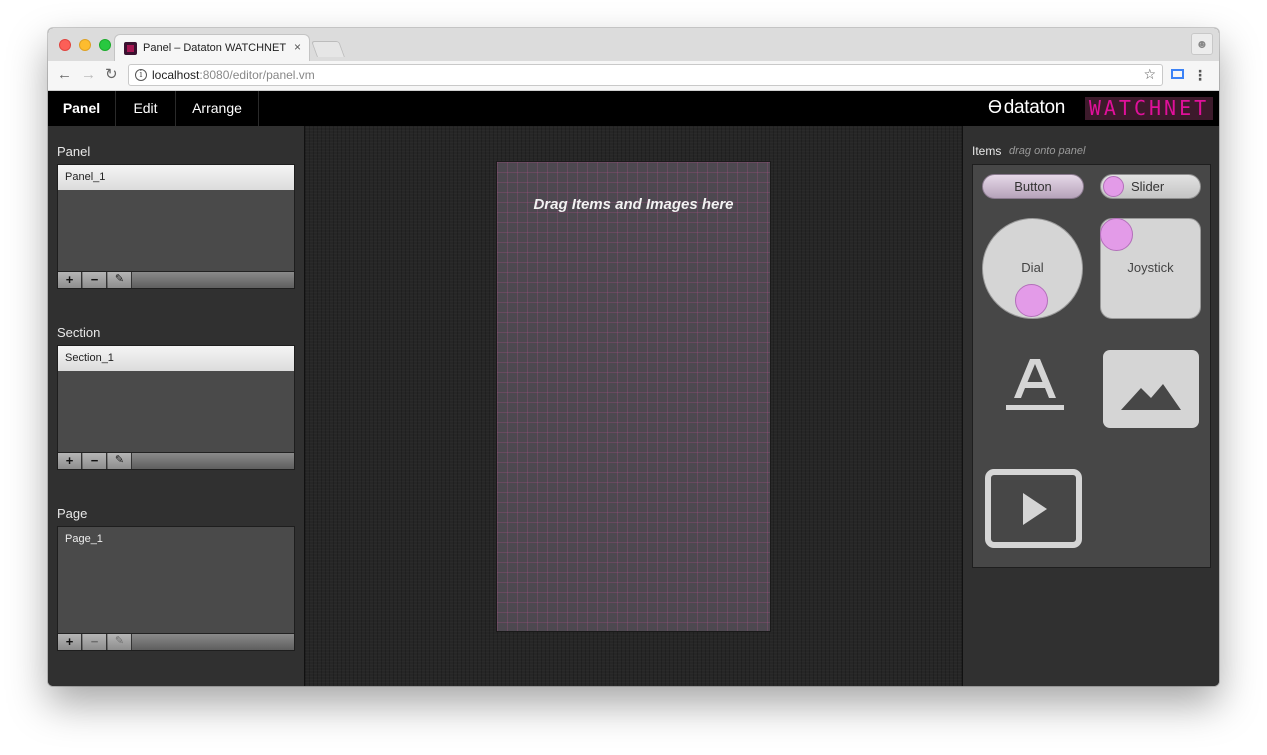  I want to click on list-item-panel-1: Panel_1, so click(176, 177).